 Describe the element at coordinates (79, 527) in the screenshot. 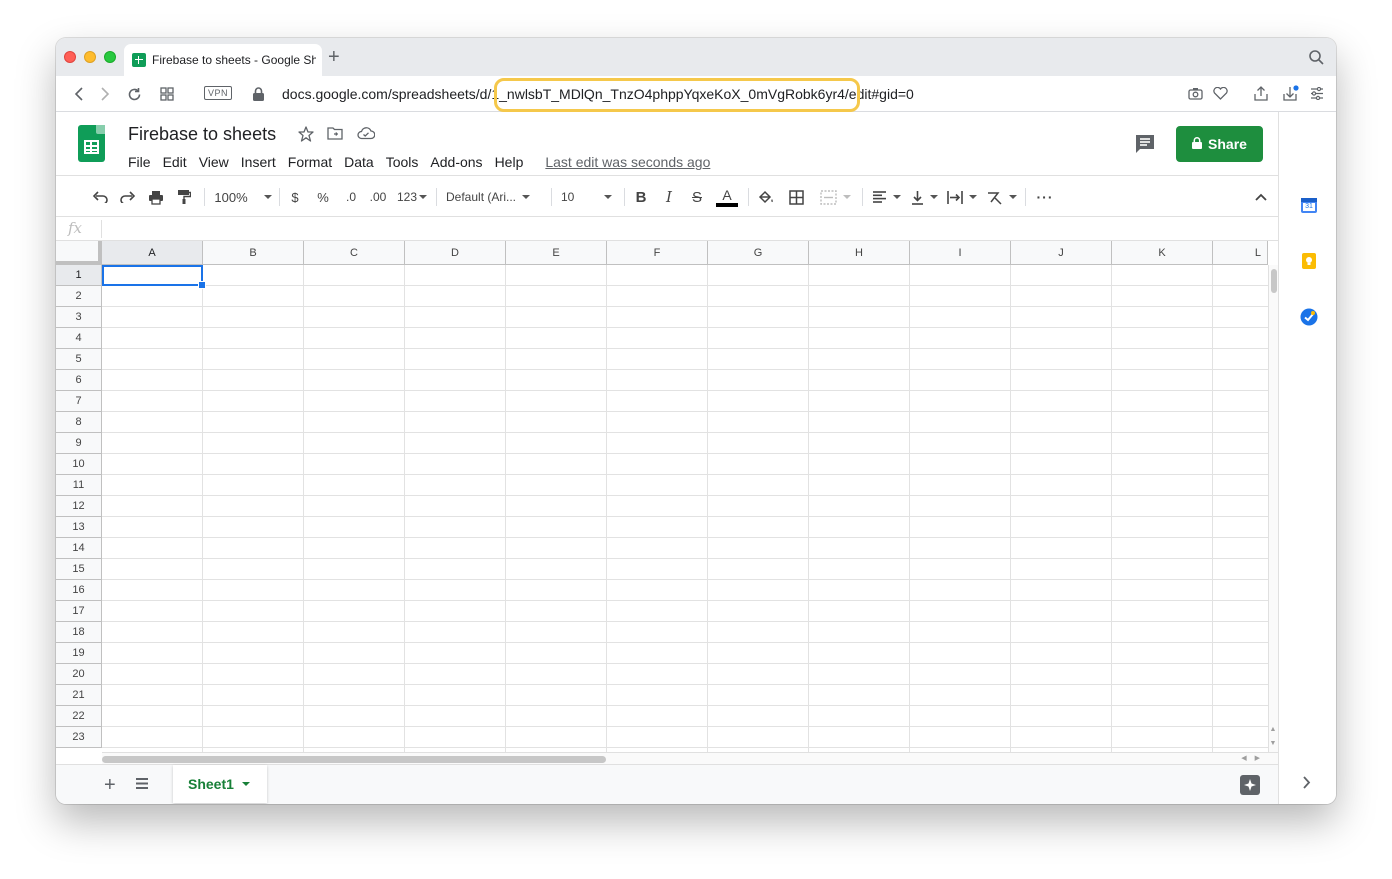

I see `row-header: 13` at that location.